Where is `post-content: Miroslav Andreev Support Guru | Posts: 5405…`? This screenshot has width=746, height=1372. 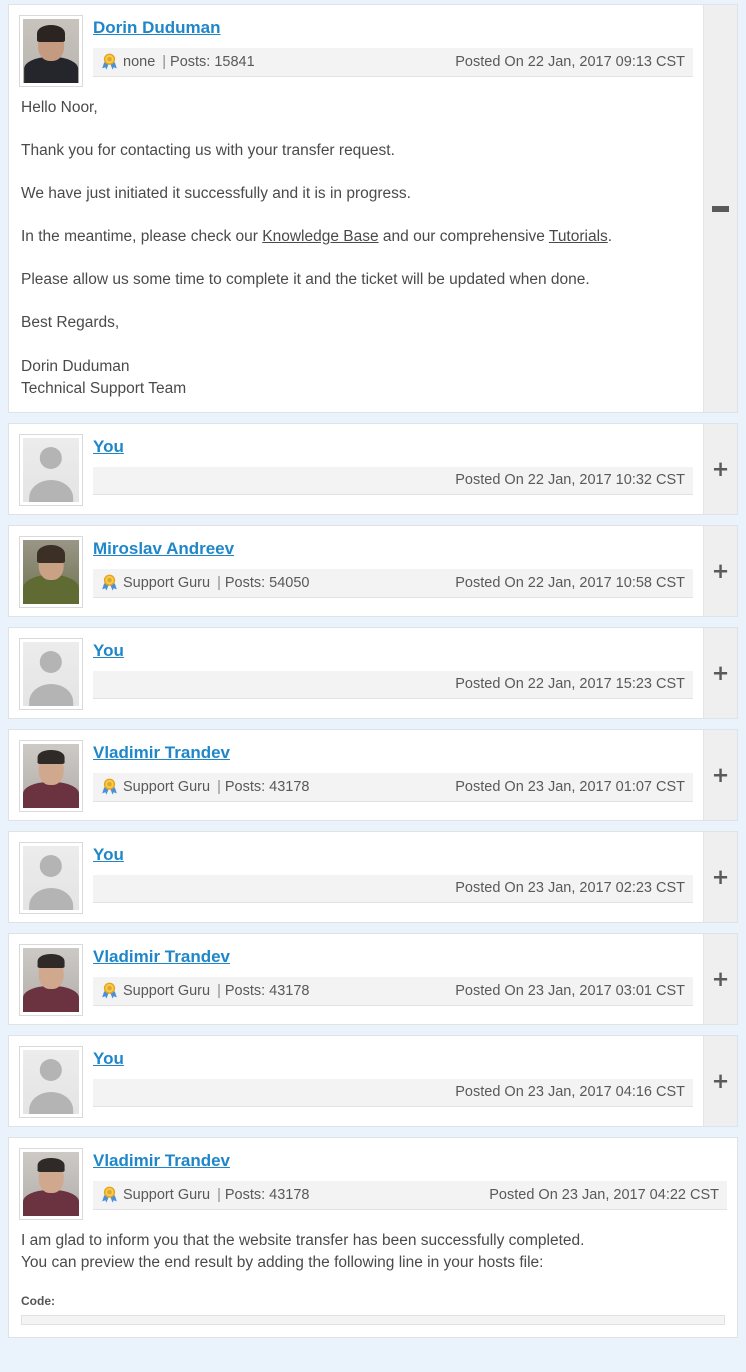 post-content: Miroslav Andreev Support Guru | Posts: 5405… is located at coordinates (356, 571).